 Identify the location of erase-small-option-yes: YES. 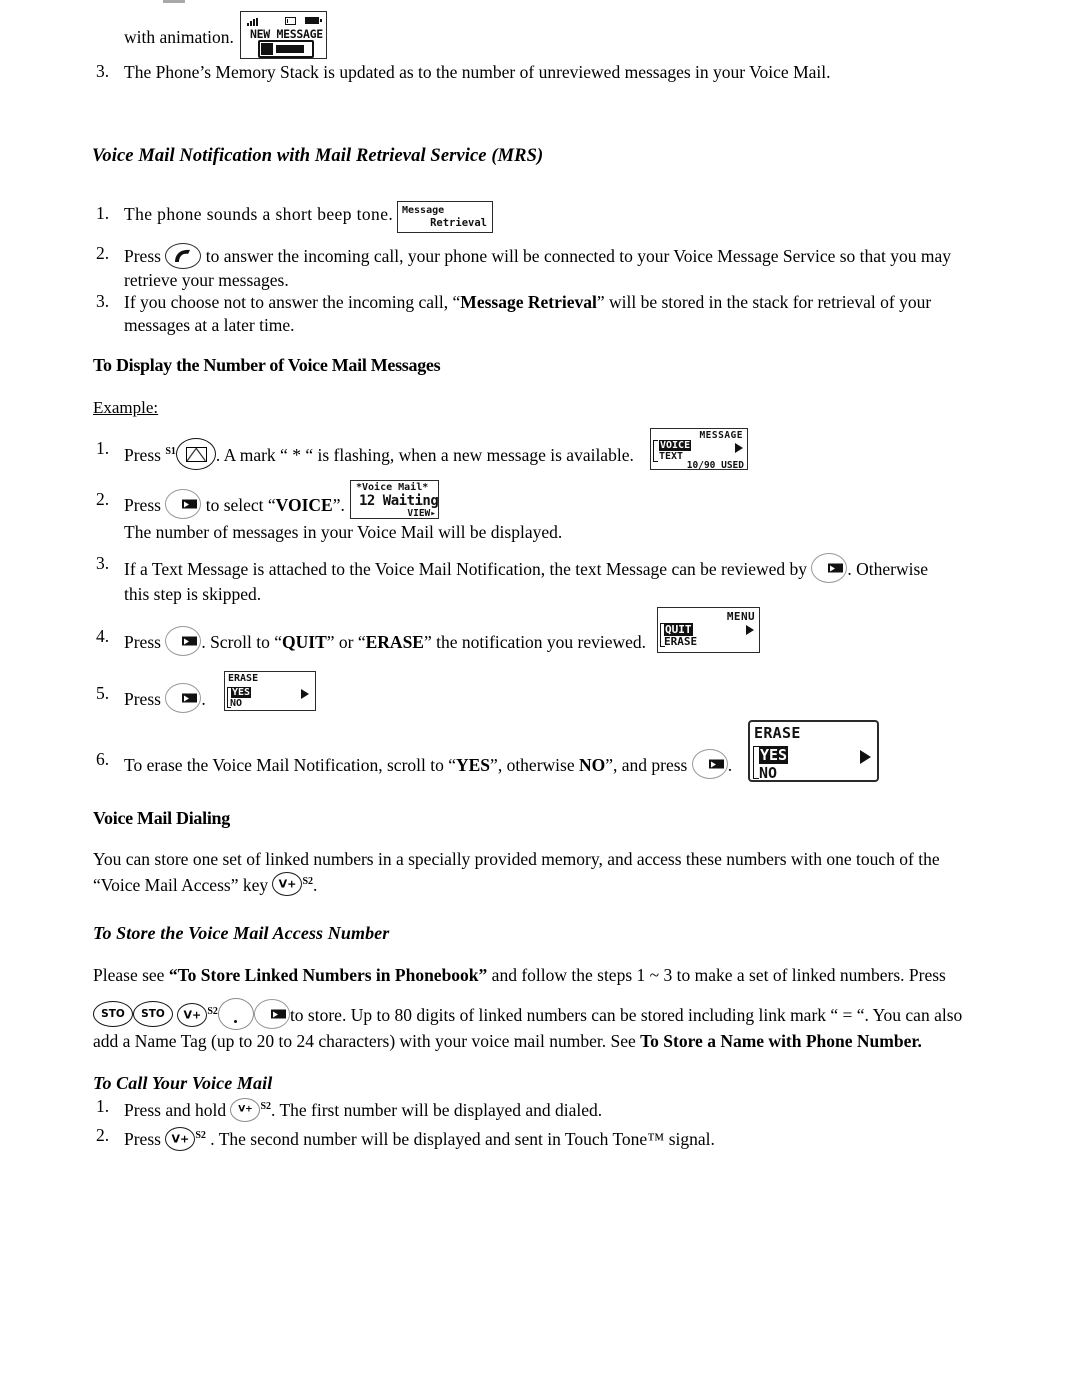
(241, 692).